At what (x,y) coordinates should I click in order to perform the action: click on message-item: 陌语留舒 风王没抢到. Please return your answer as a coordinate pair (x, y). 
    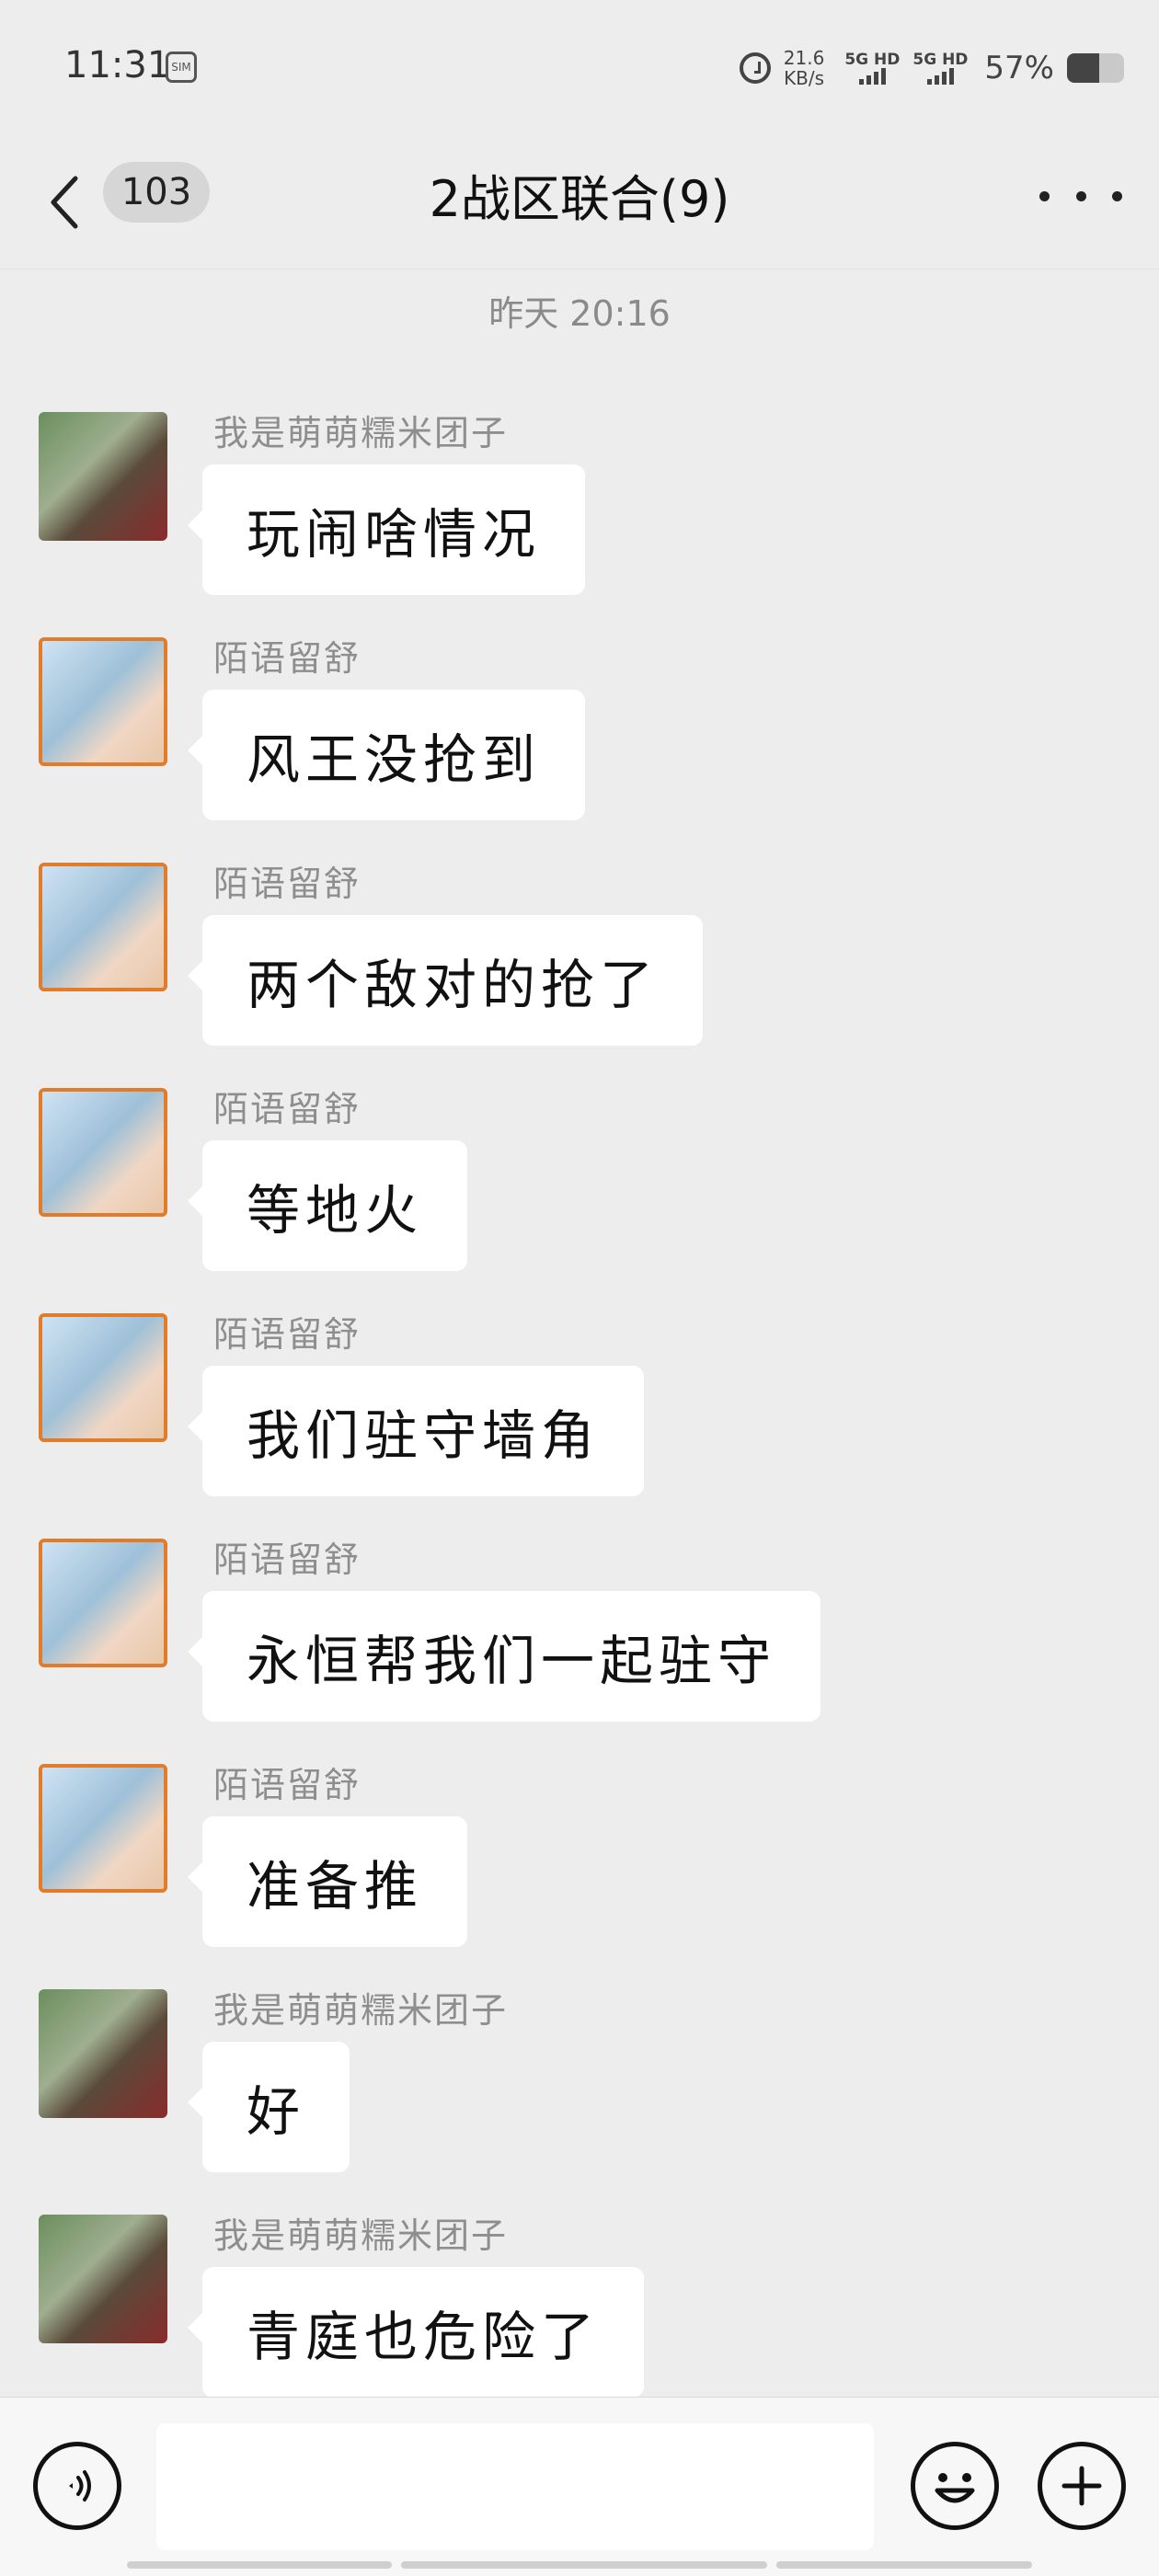
    Looking at the image, I should click on (579, 742).